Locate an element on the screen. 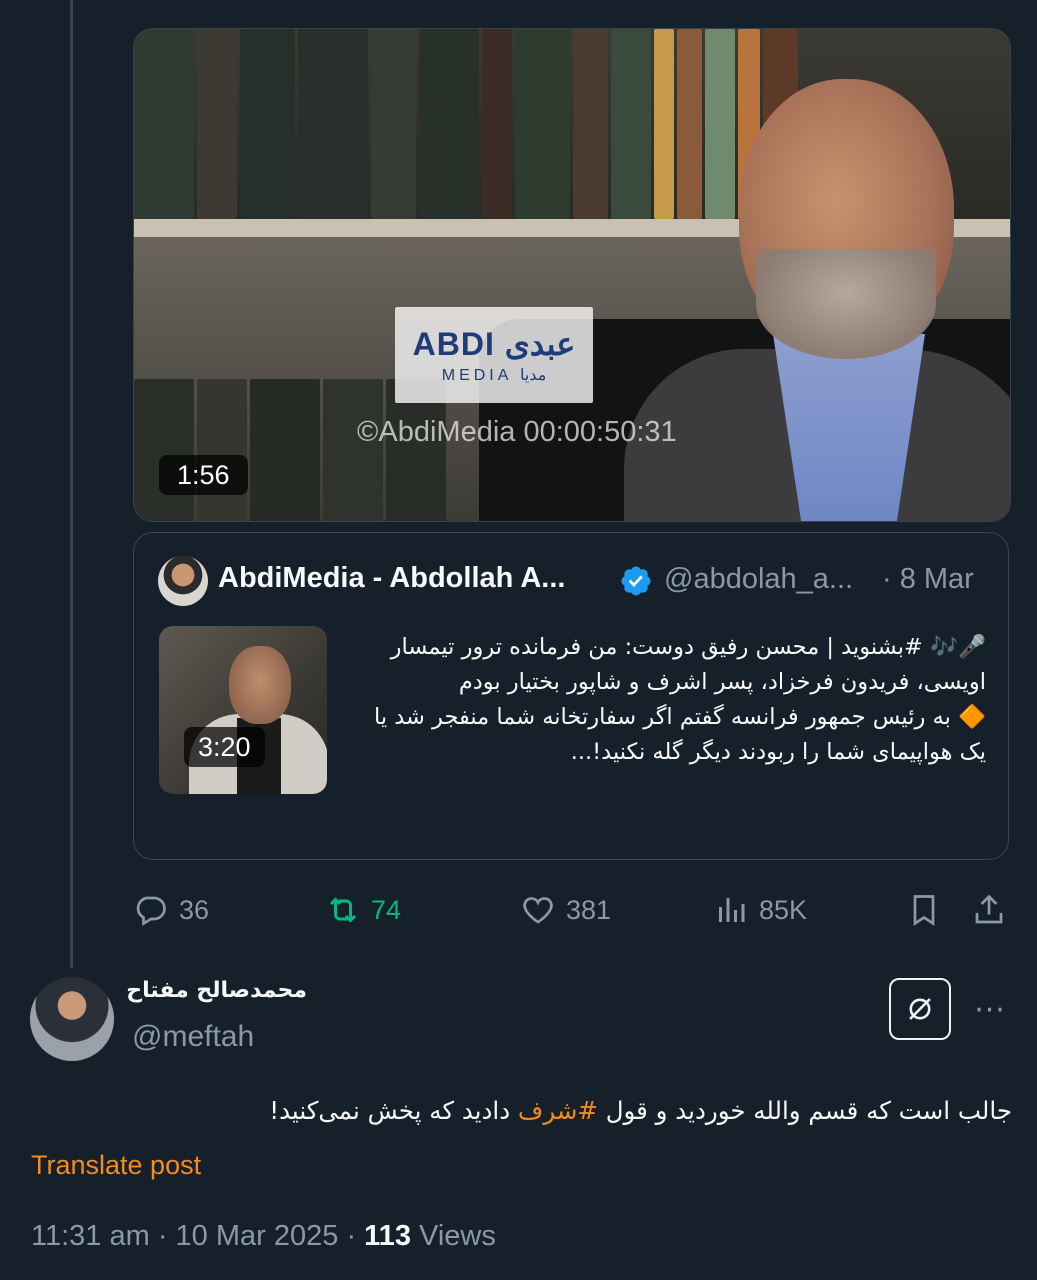 The width and height of the screenshot is (1037, 1280). video-duration-badge: 1:56 is located at coordinates (203, 475).